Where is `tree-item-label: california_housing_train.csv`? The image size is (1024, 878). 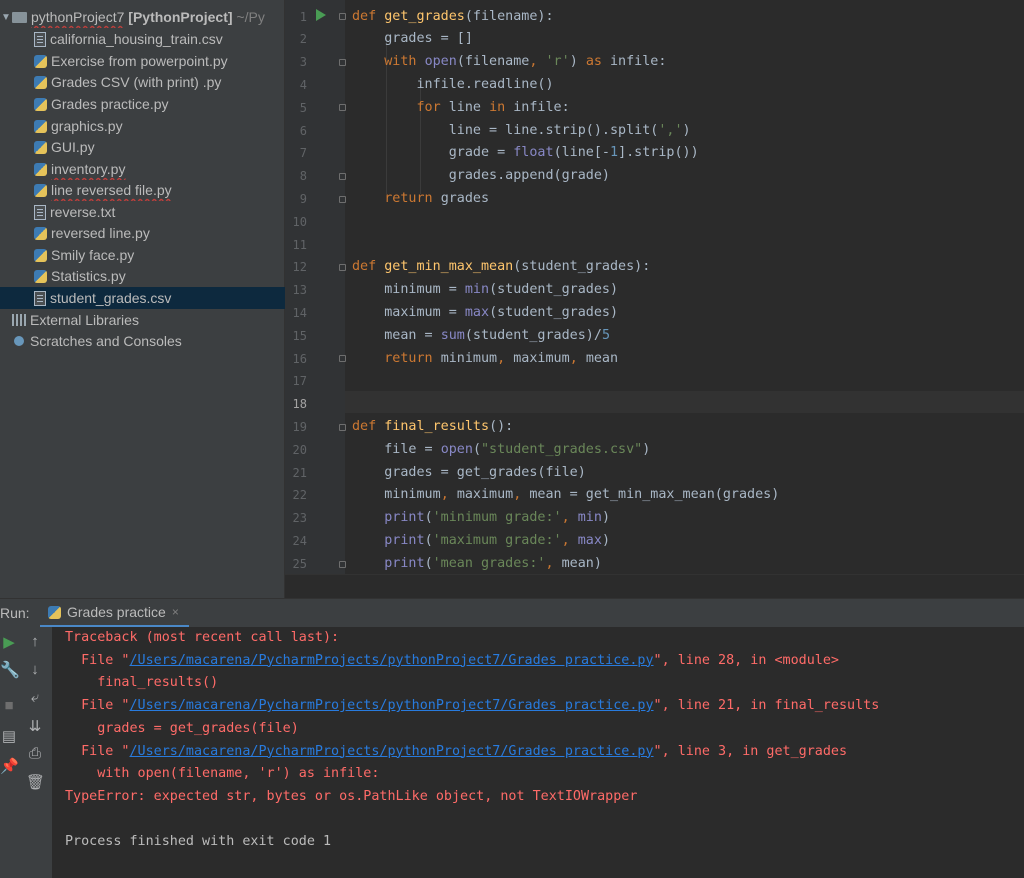
tree-item-label: california_housing_train.csv is located at coordinates (136, 39).